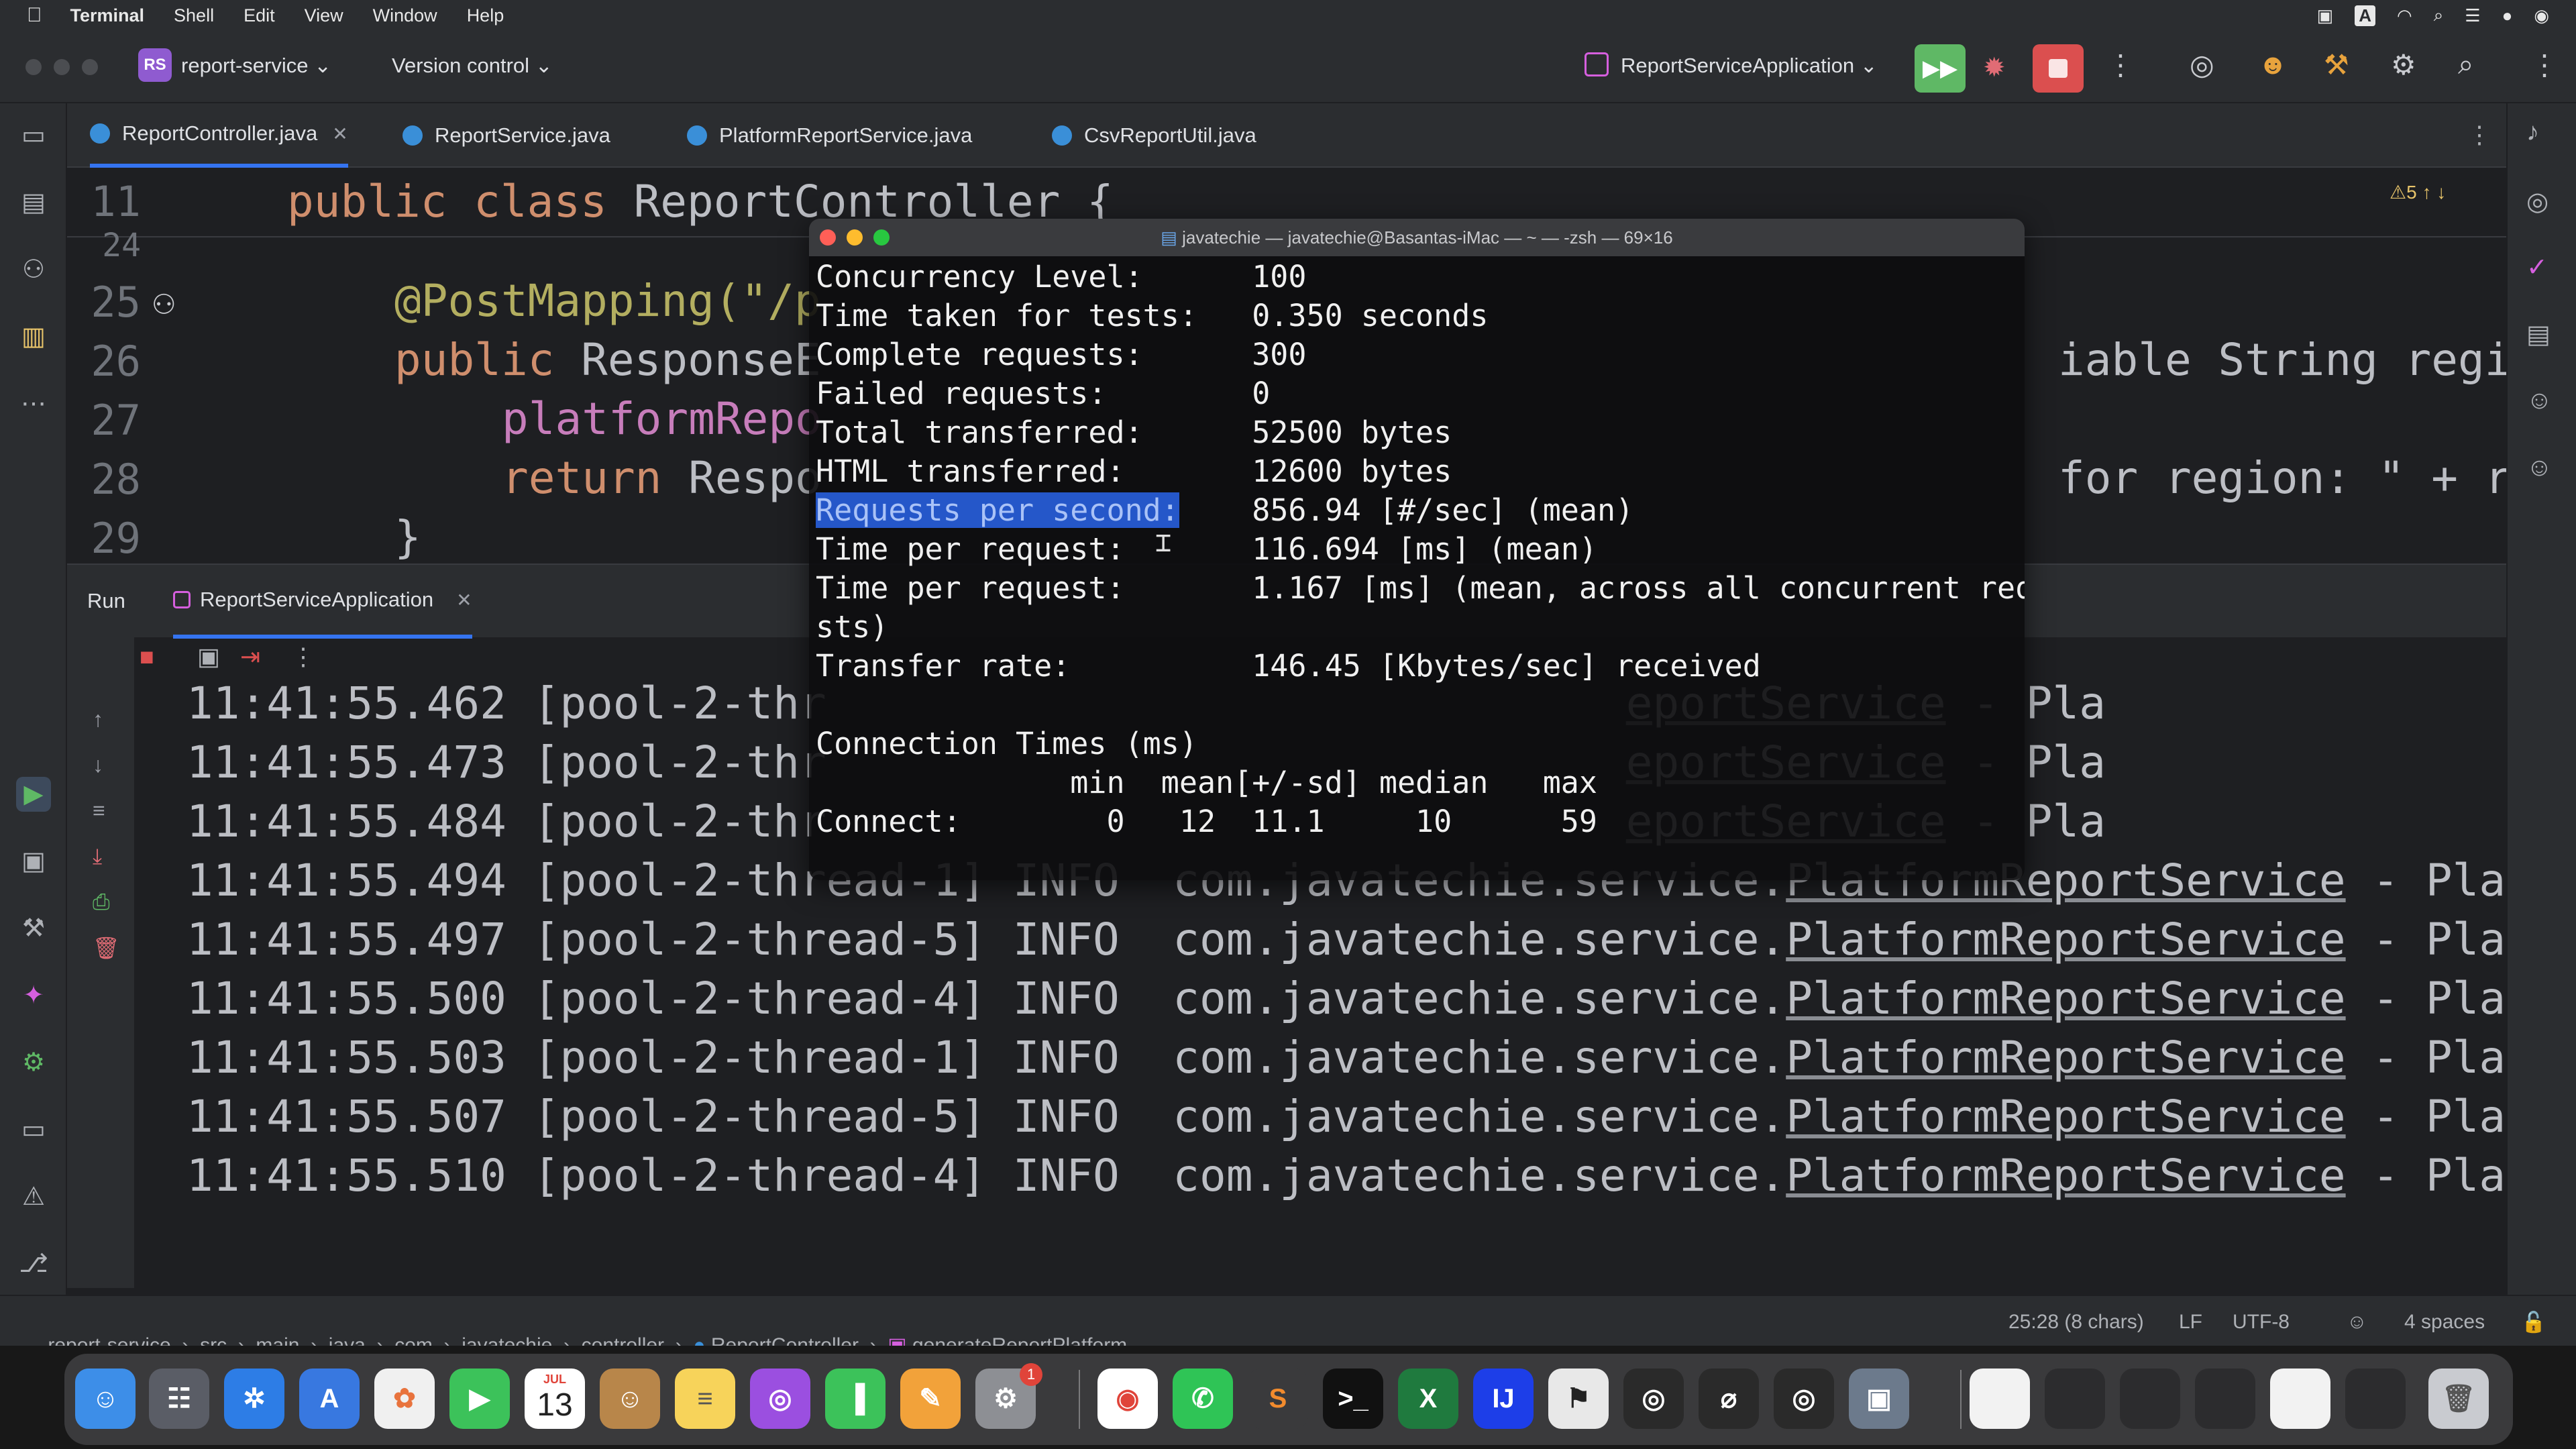 This screenshot has width=2576, height=1449. What do you see at coordinates (105, 1398) in the screenshot?
I see `finder-icon: ☺` at bounding box center [105, 1398].